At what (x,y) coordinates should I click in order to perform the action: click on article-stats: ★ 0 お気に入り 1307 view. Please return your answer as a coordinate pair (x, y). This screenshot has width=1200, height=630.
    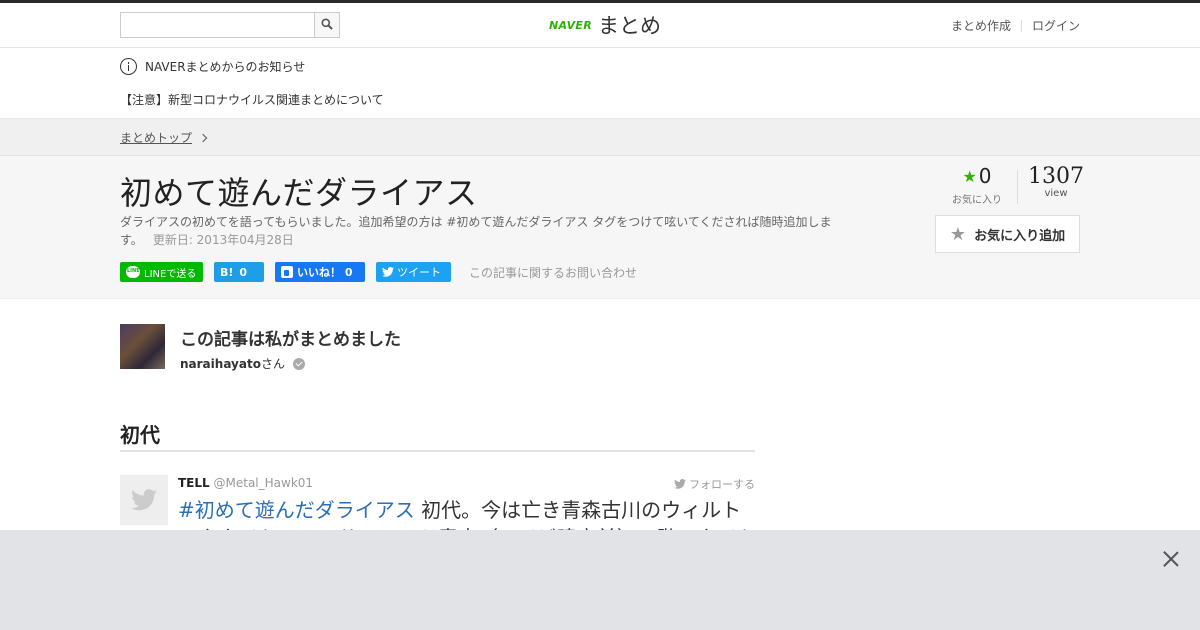
    Looking at the image, I should click on (1009, 186).